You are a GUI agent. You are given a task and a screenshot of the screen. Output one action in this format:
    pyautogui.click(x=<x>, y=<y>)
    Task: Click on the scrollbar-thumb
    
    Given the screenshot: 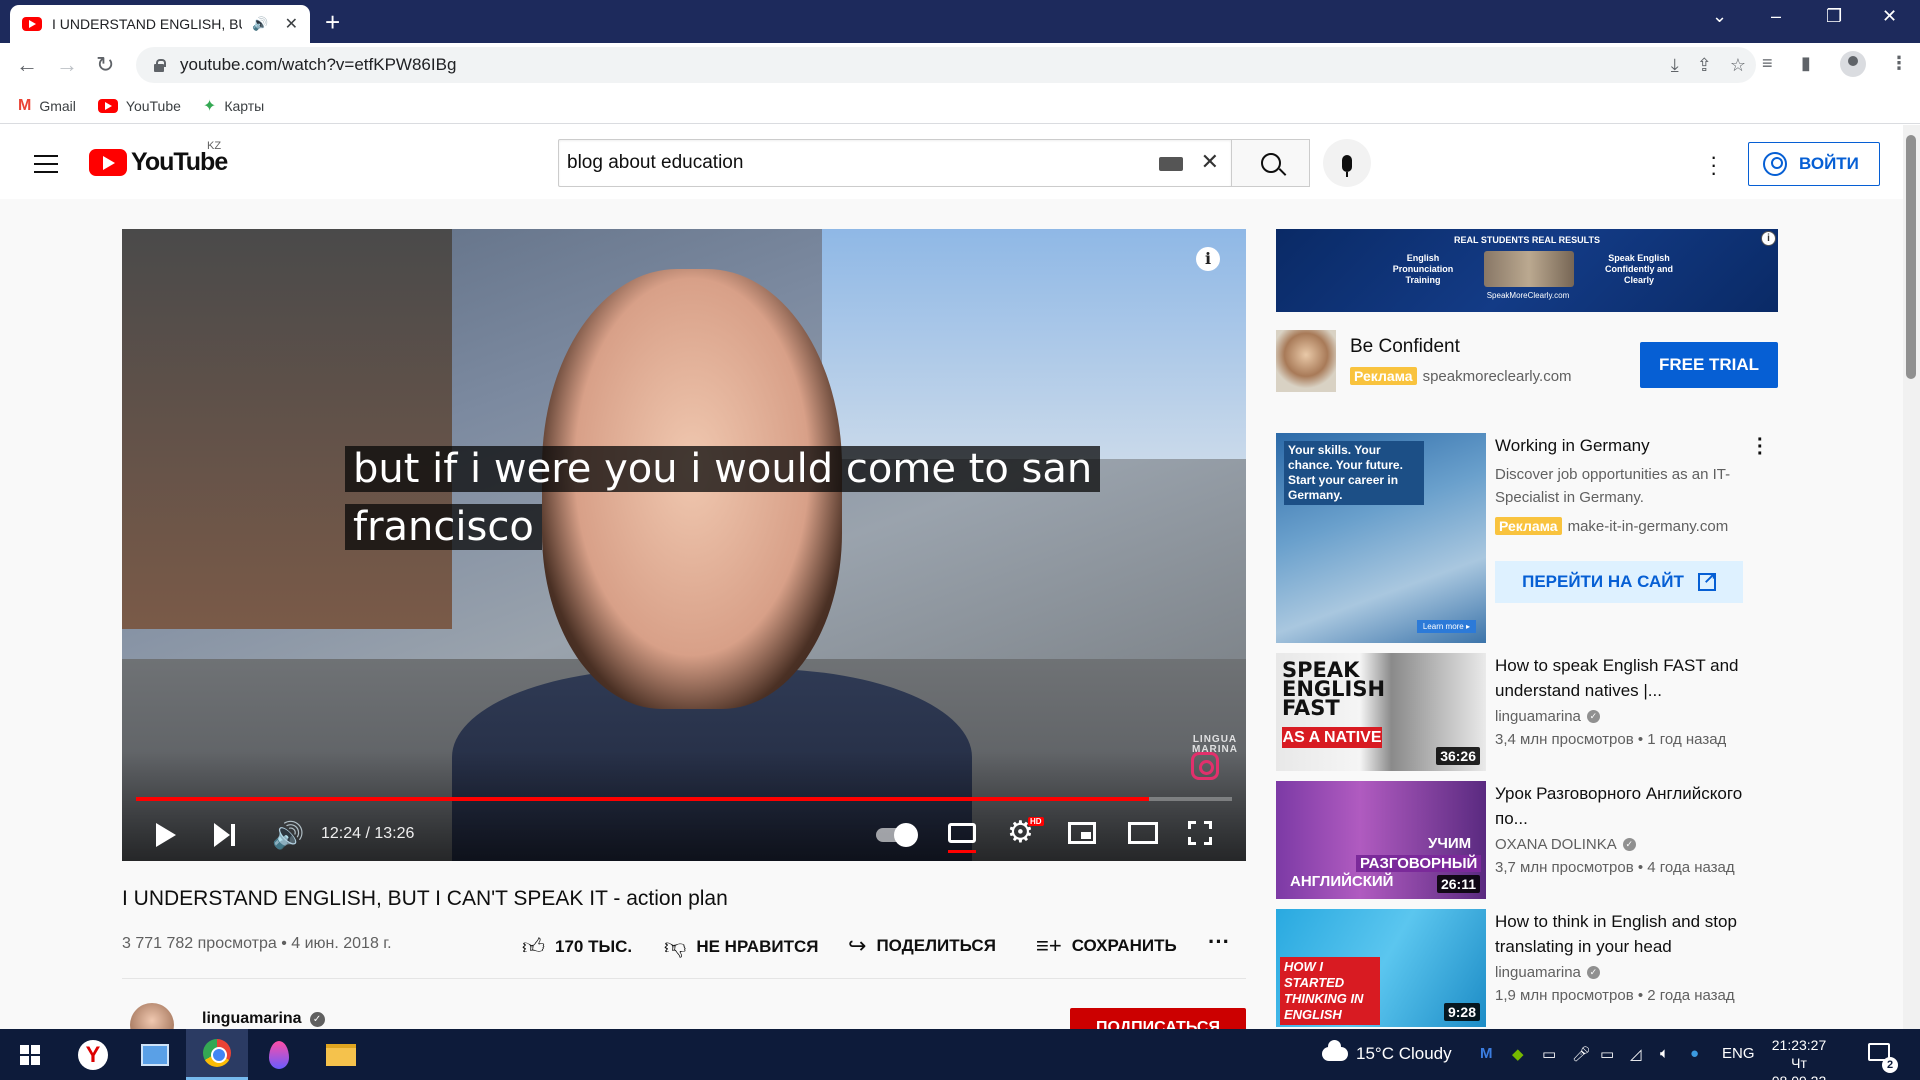 What is the action you would take?
    pyautogui.click(x=1911, y=257)
    